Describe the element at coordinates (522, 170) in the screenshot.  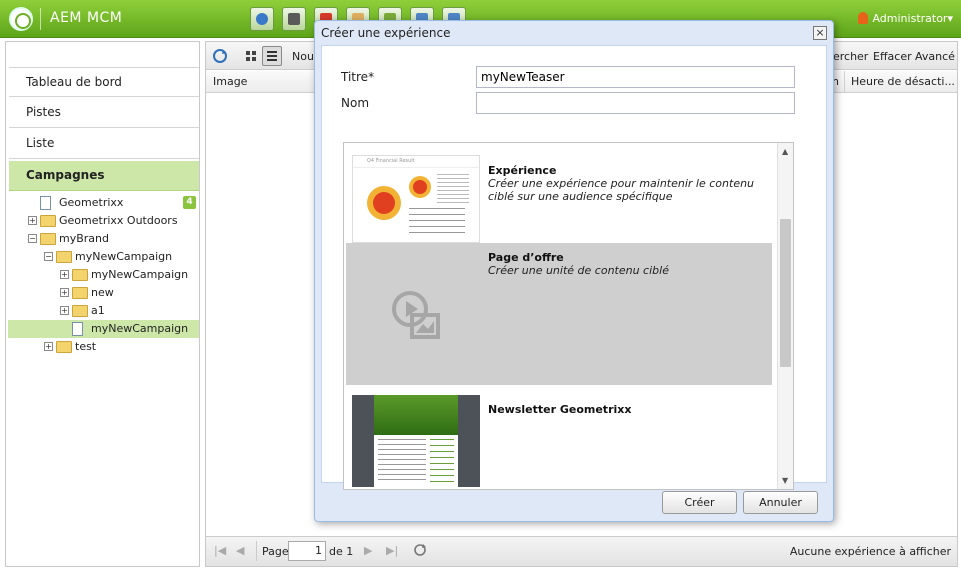
I see `template-title: Expérience` at that location.